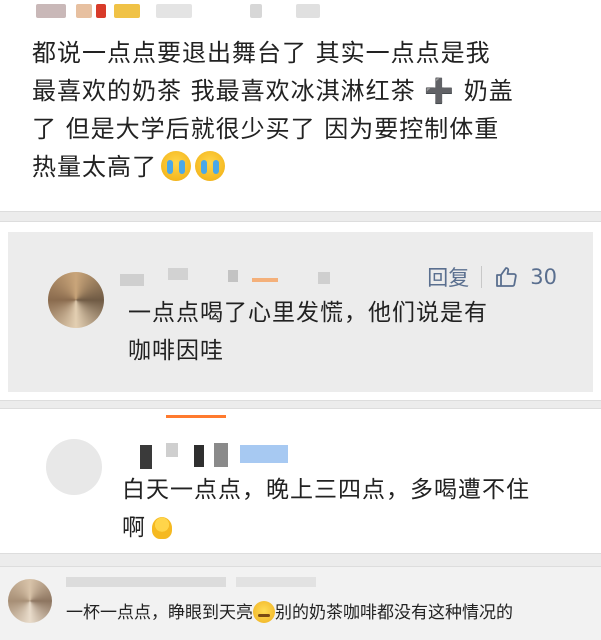 The image size is (601, 640). Describe the element at coordinates (308, 332) in the screenshot. I see `comment-text: 一点点喝了心里发慌，他们说是有 咖啡因哇` at that location.